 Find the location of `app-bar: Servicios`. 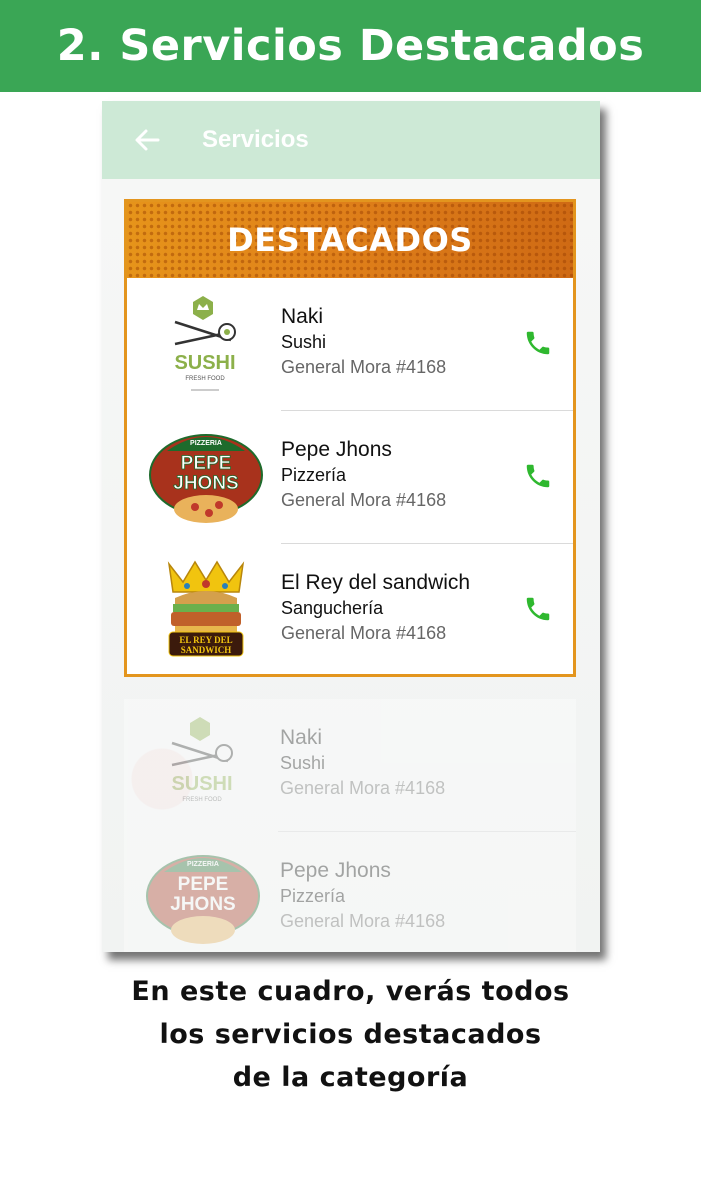

app-bar: Servicios is located at coordinates (351, 140).